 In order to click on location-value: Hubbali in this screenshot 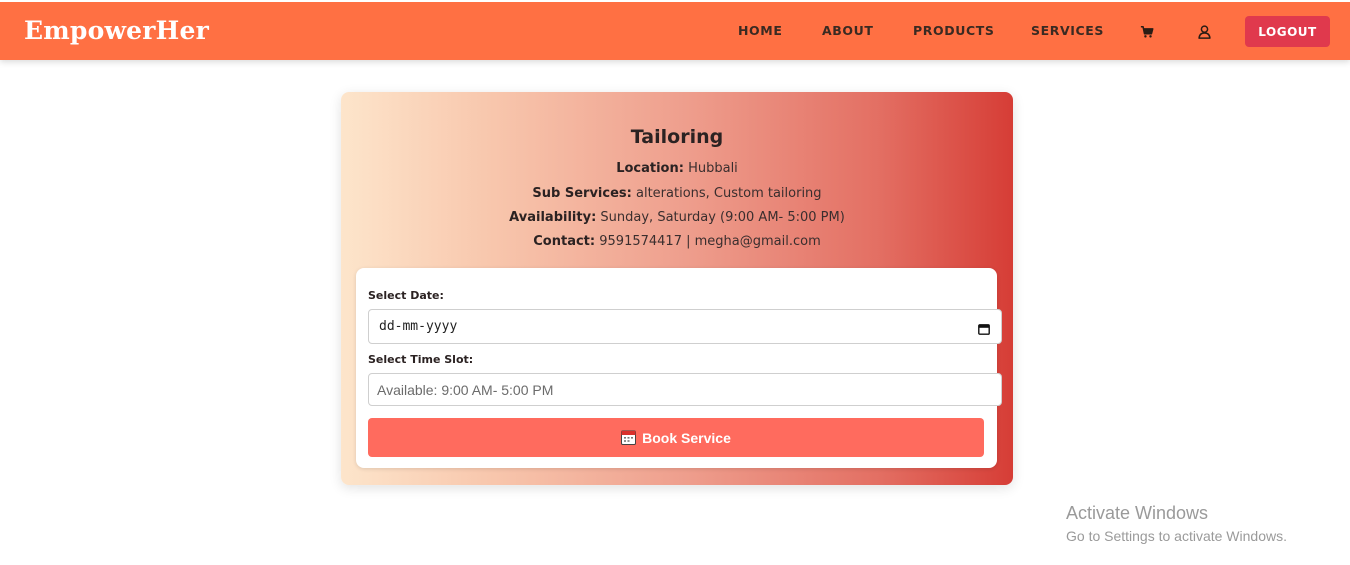, I will do `click(713, 168)`.